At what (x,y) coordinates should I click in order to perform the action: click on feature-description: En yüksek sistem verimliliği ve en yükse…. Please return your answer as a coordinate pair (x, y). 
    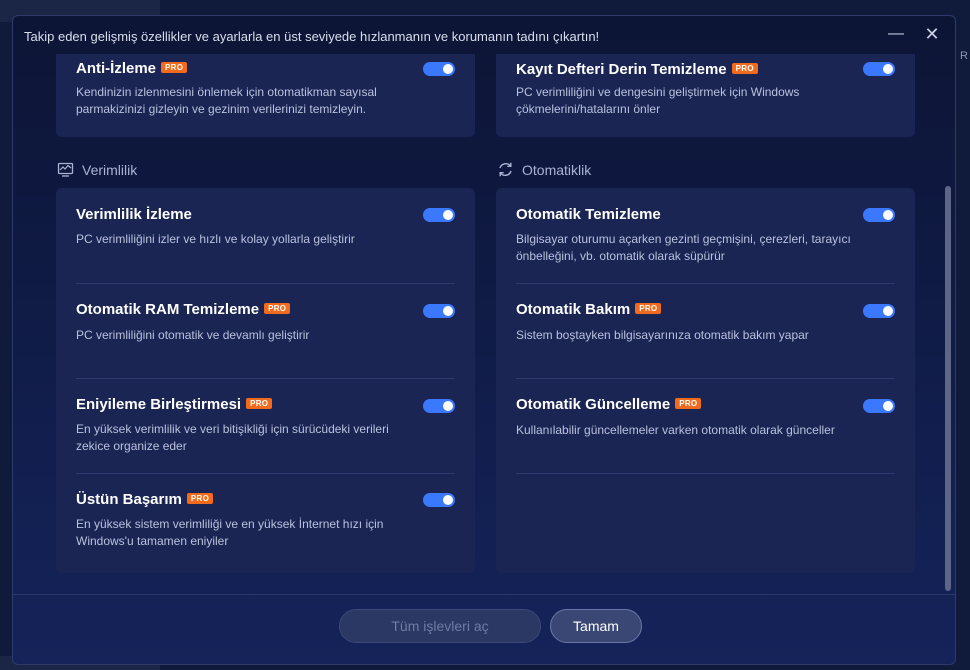
    Looking at the image, I should click on (230, 532).